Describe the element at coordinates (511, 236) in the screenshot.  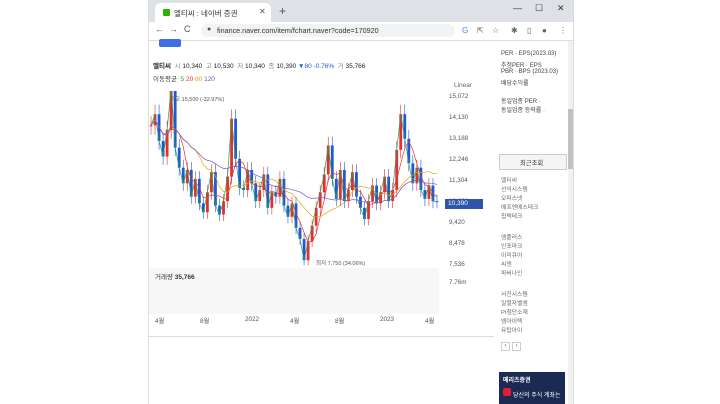
I see `recent-item: 엠플러스` at that location.